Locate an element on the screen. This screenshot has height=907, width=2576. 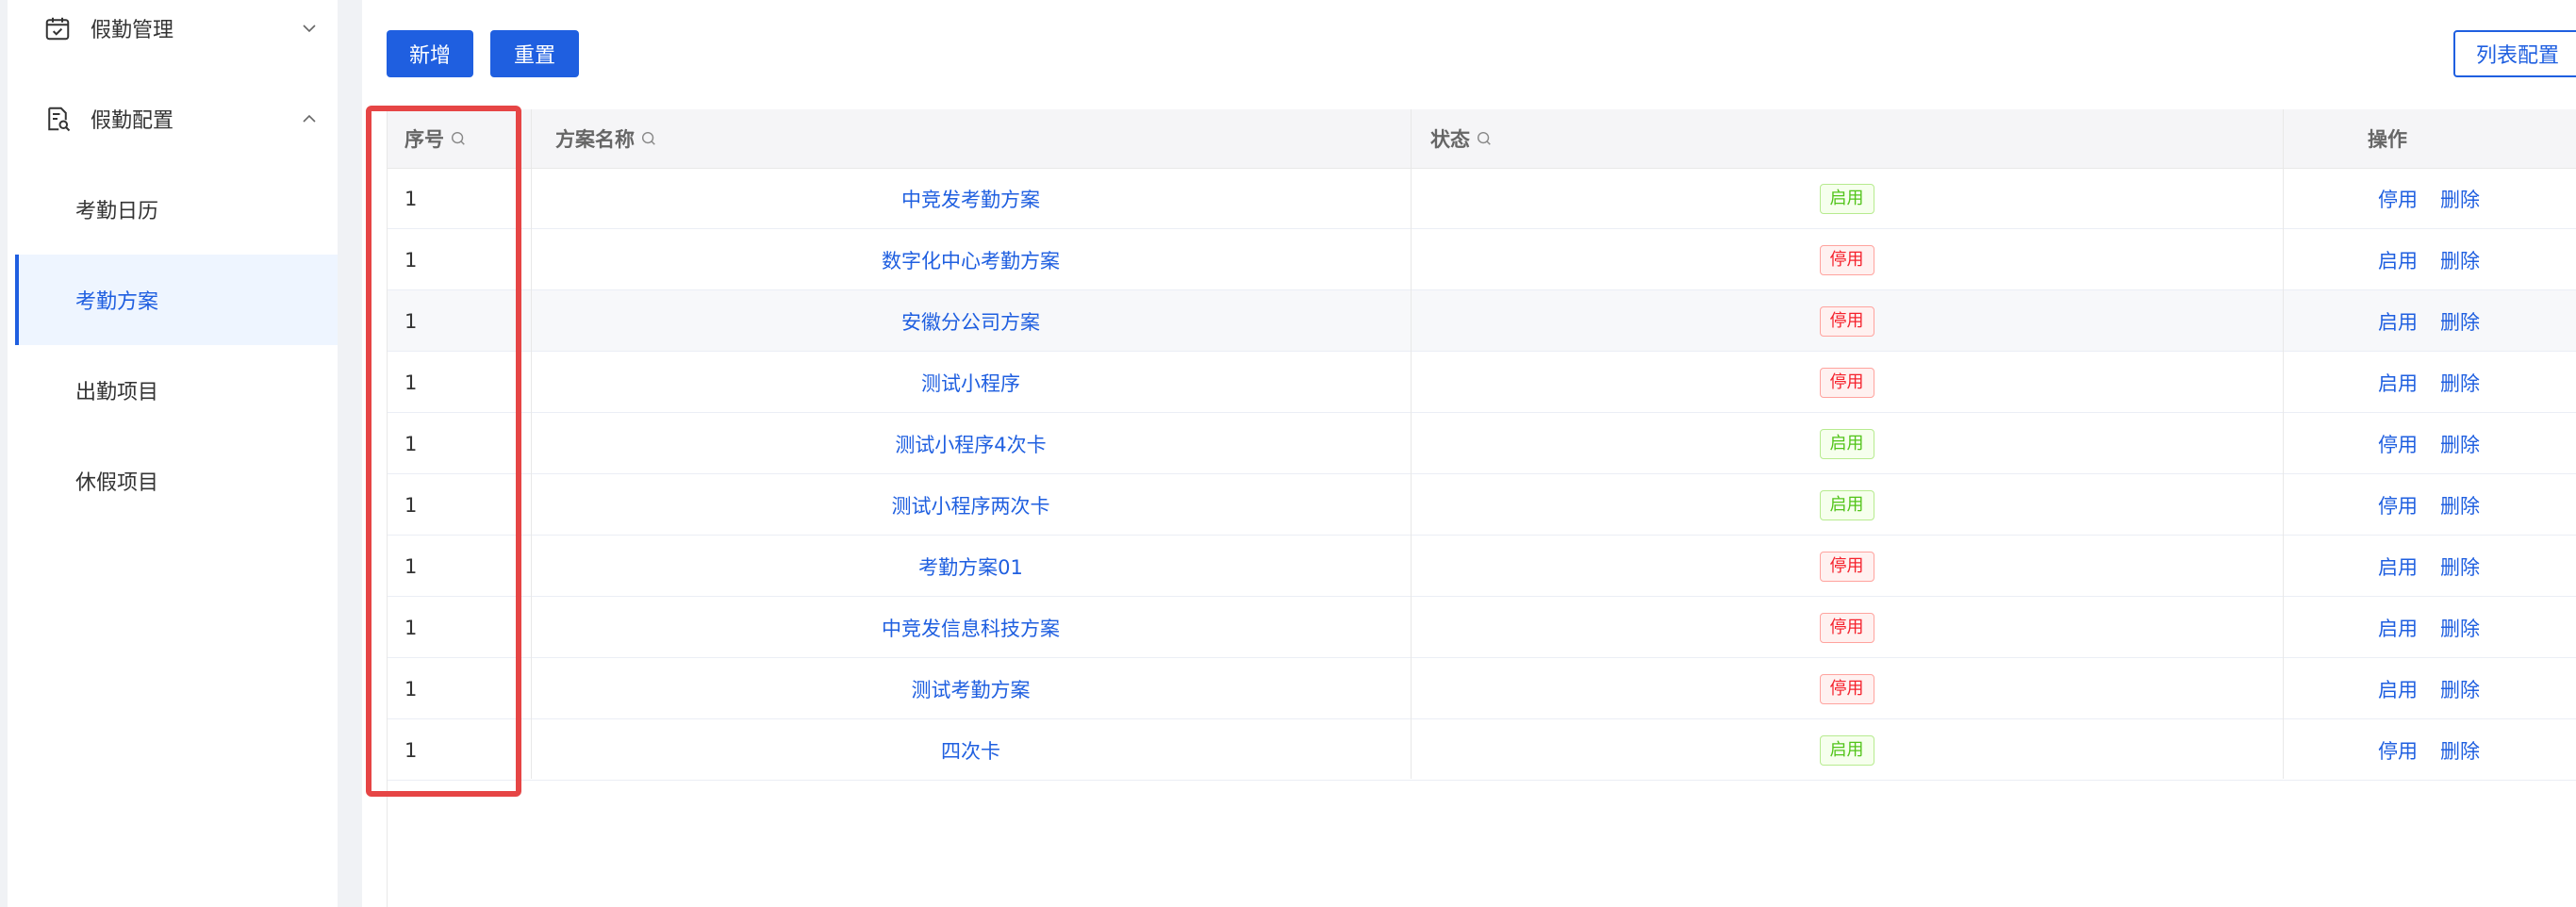
plan-name-link: 测试小程序两次卡 is located at coordinates (971, 505).